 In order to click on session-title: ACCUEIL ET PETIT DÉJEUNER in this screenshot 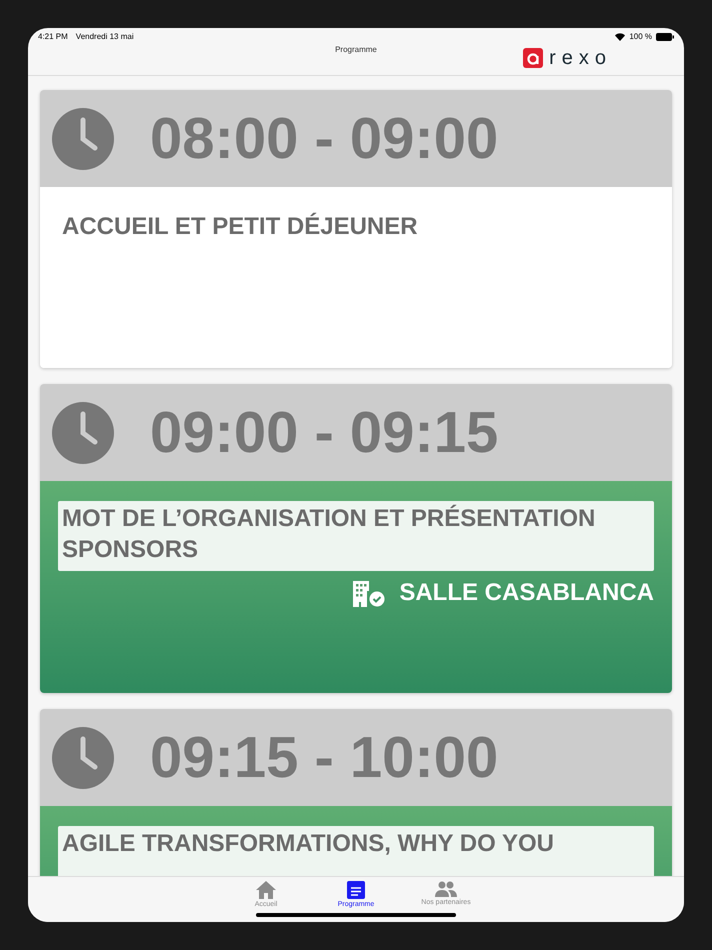, I will do `click(240, 227)`.